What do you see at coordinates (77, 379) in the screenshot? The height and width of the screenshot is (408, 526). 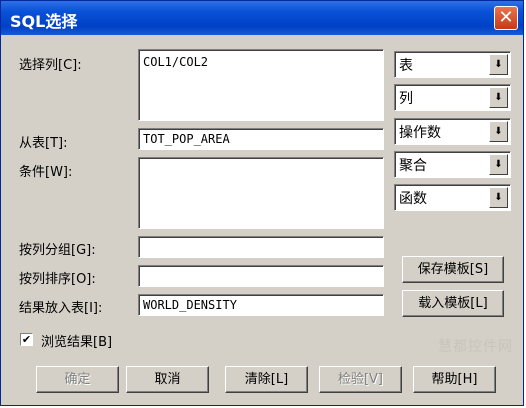 I see `ok-button: 确定` at bounding box center [77, 379].